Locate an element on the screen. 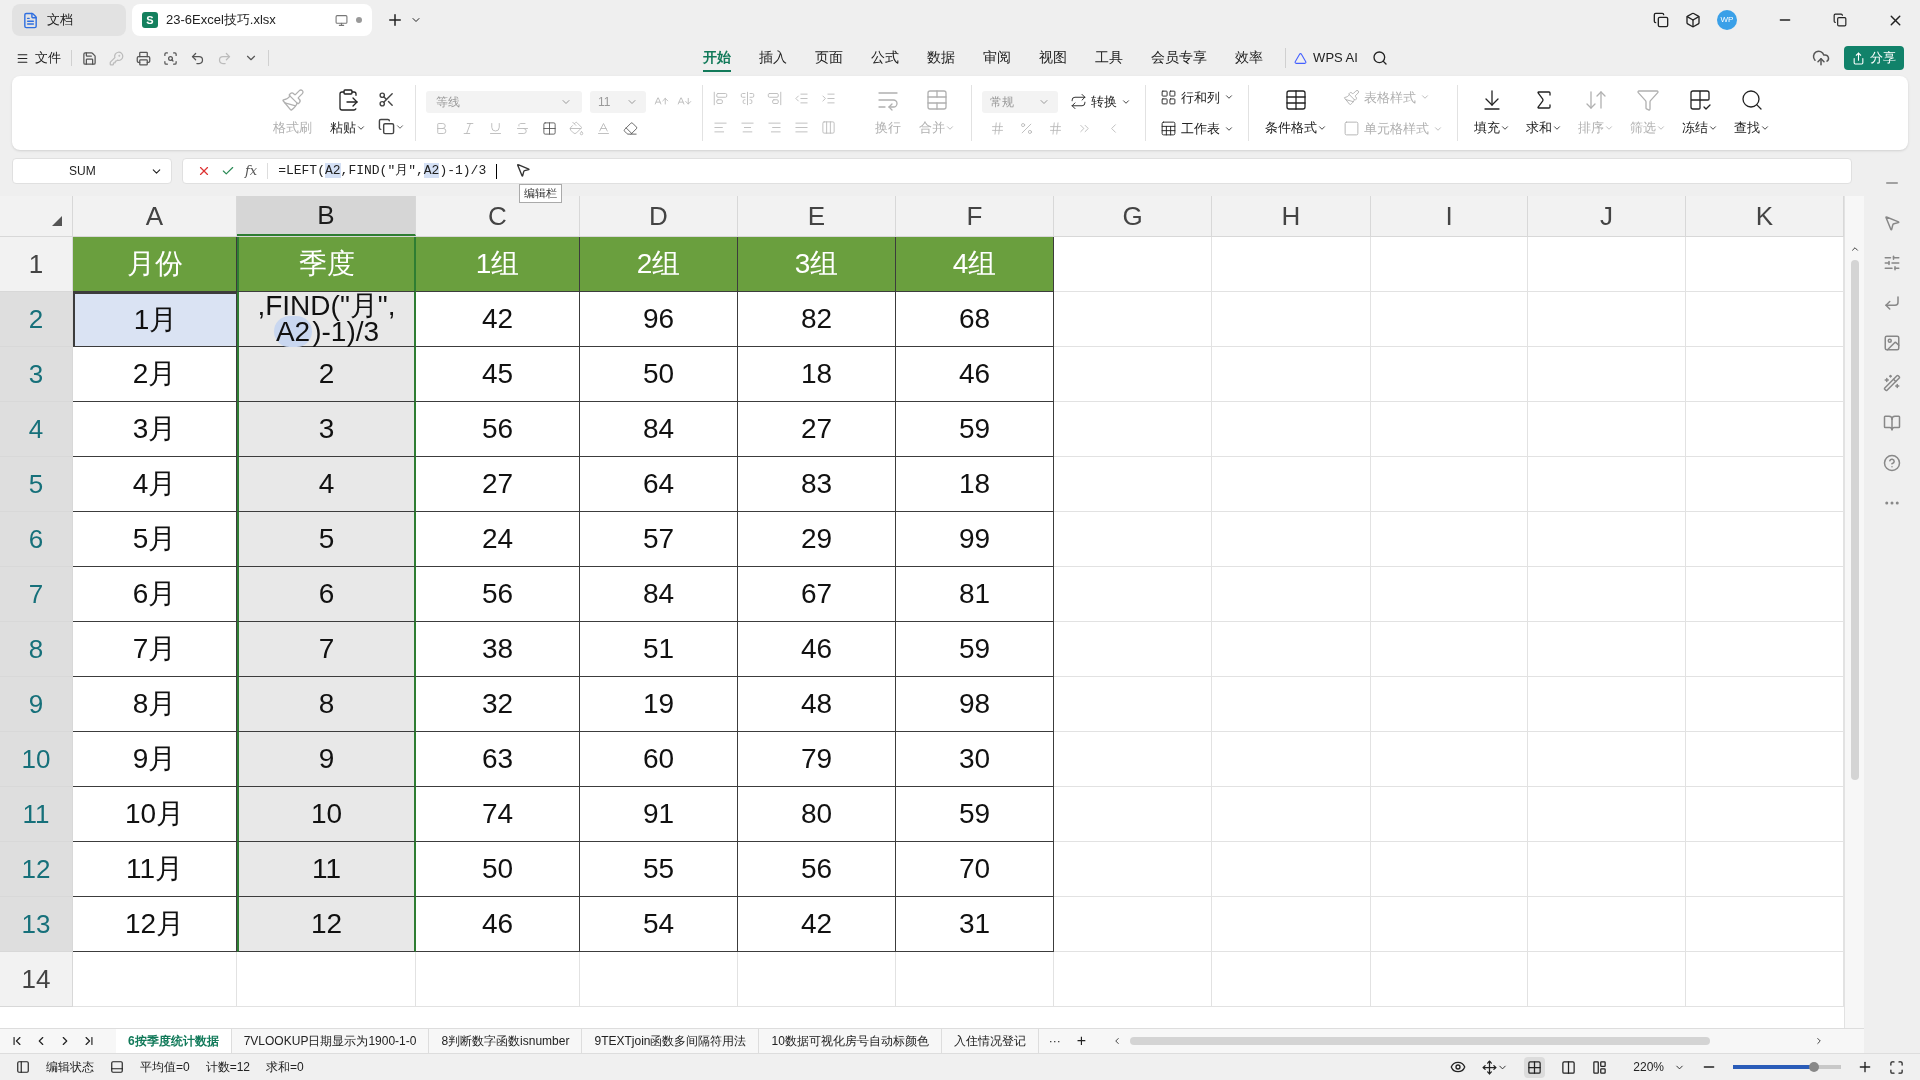 The width and height of the screenshot is (1920, 1080). ribbon-tab: 视图 is located at coordinates (1053, 58).